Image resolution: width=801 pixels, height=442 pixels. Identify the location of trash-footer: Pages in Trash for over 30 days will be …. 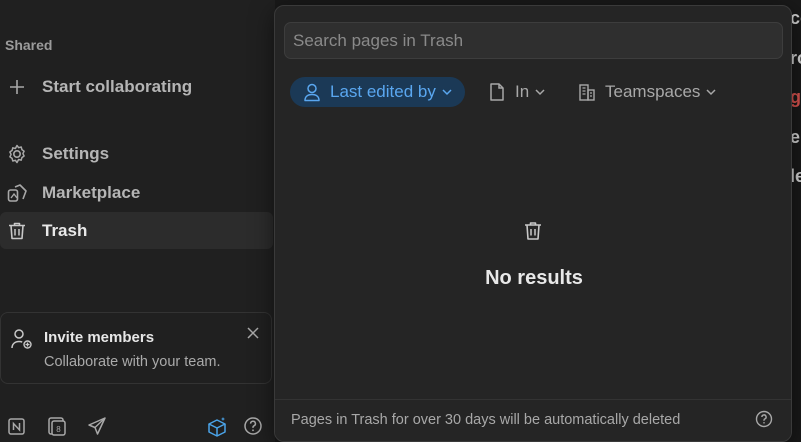
(533, 420).